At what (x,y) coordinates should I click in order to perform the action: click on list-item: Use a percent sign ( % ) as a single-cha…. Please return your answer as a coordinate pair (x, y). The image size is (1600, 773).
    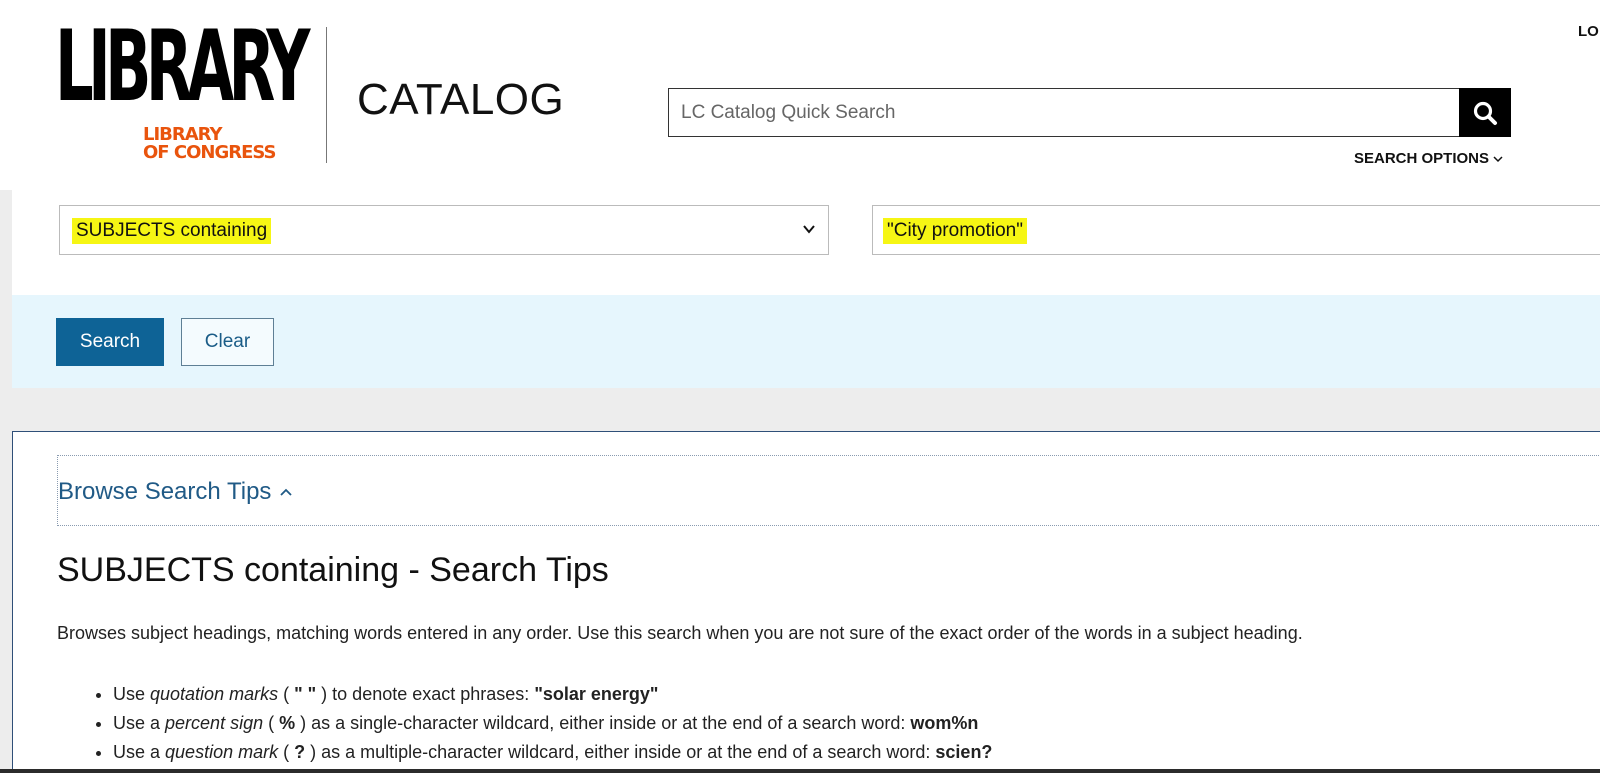
    Looking at the image, I should click on (552, 723).